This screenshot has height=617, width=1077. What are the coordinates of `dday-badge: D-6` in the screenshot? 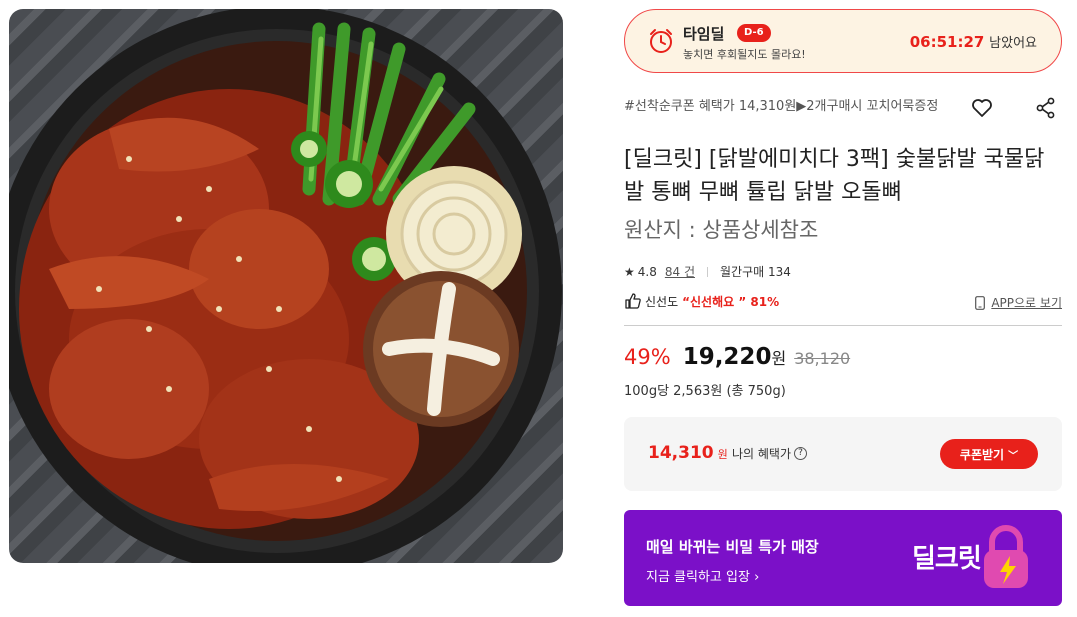 It's located at (754, 33).